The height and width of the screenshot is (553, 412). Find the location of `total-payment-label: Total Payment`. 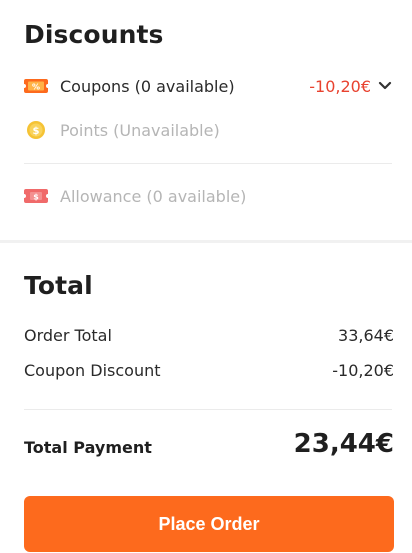

total-payment-label: Total Payment is located at coordinates (88, 447).